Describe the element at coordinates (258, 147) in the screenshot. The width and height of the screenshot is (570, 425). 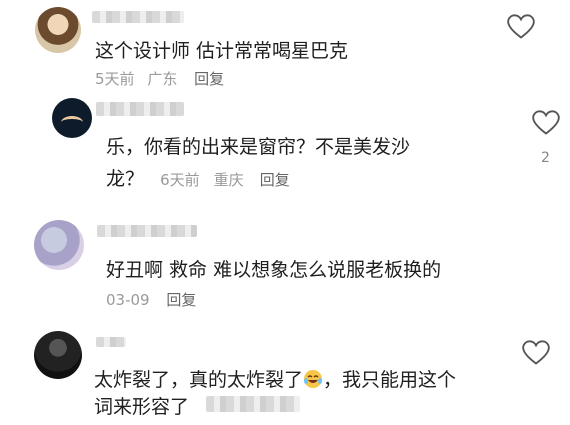
I see `comment-text-line1: 乐，你看的出来是窗帘？不是美发沙` at that location.